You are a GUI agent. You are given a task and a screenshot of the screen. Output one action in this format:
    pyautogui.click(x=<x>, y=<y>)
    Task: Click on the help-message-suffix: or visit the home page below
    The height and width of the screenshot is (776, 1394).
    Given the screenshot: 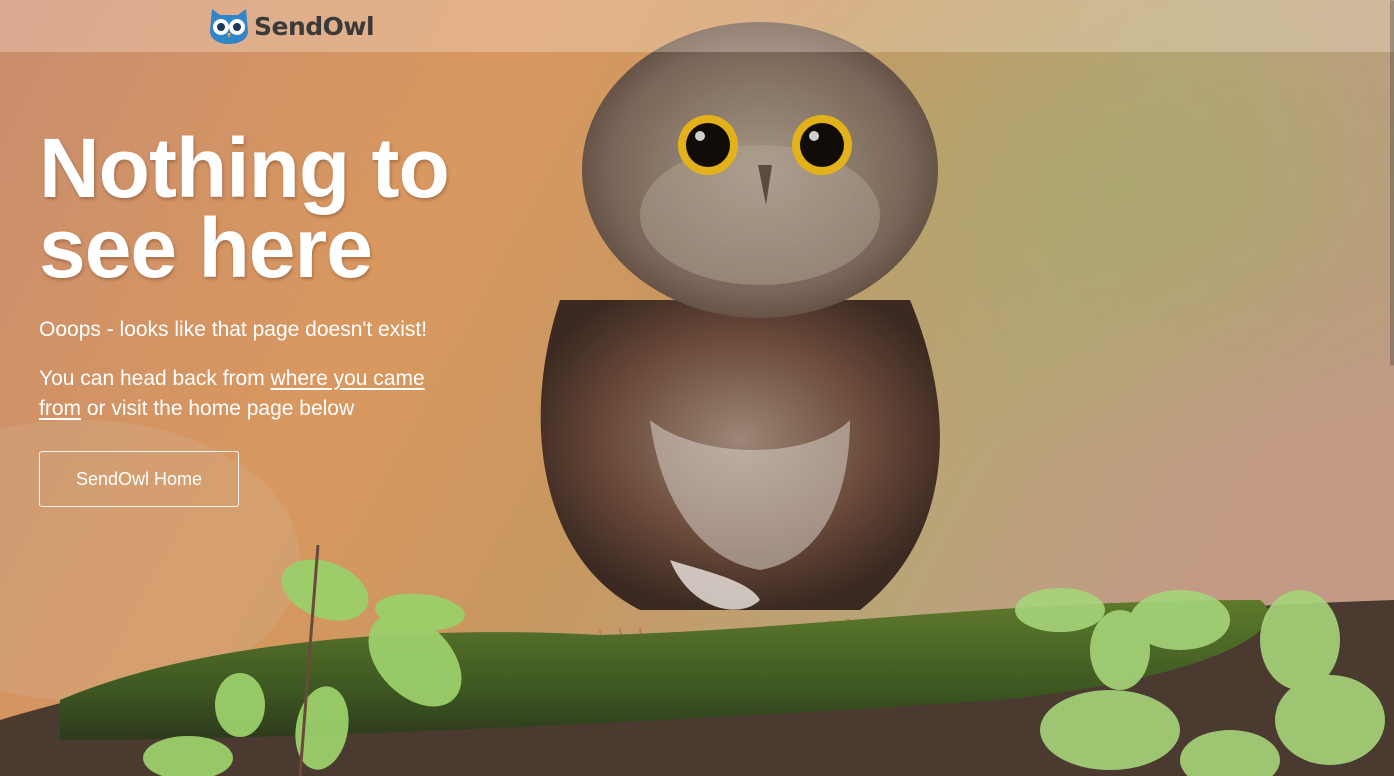 What is the action you would take?
    pyautogui.click(x=218, y=408)
    